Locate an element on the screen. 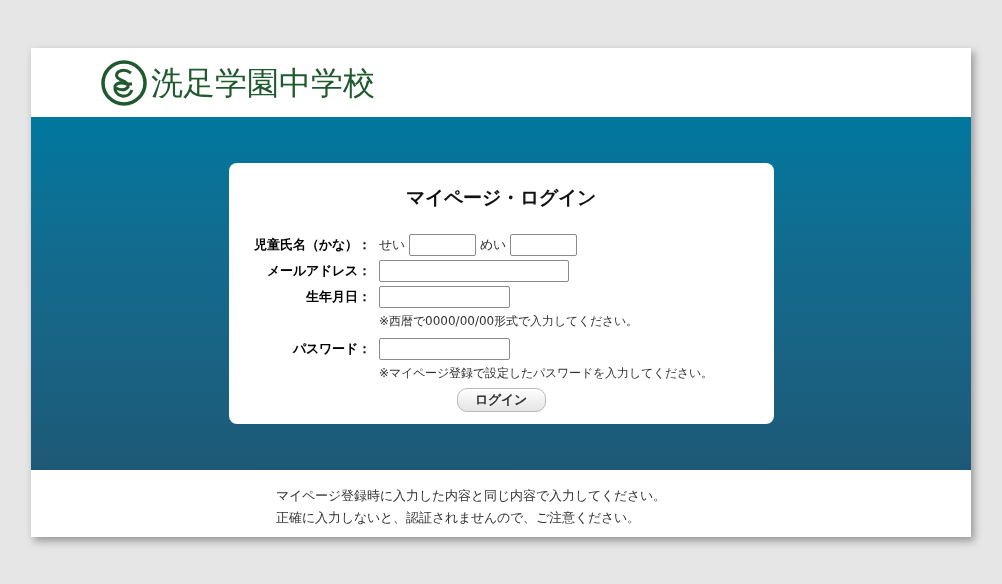 The width and height of the screenshot is (1002, 584). field-label: めい is located at coordinates (493, 244).